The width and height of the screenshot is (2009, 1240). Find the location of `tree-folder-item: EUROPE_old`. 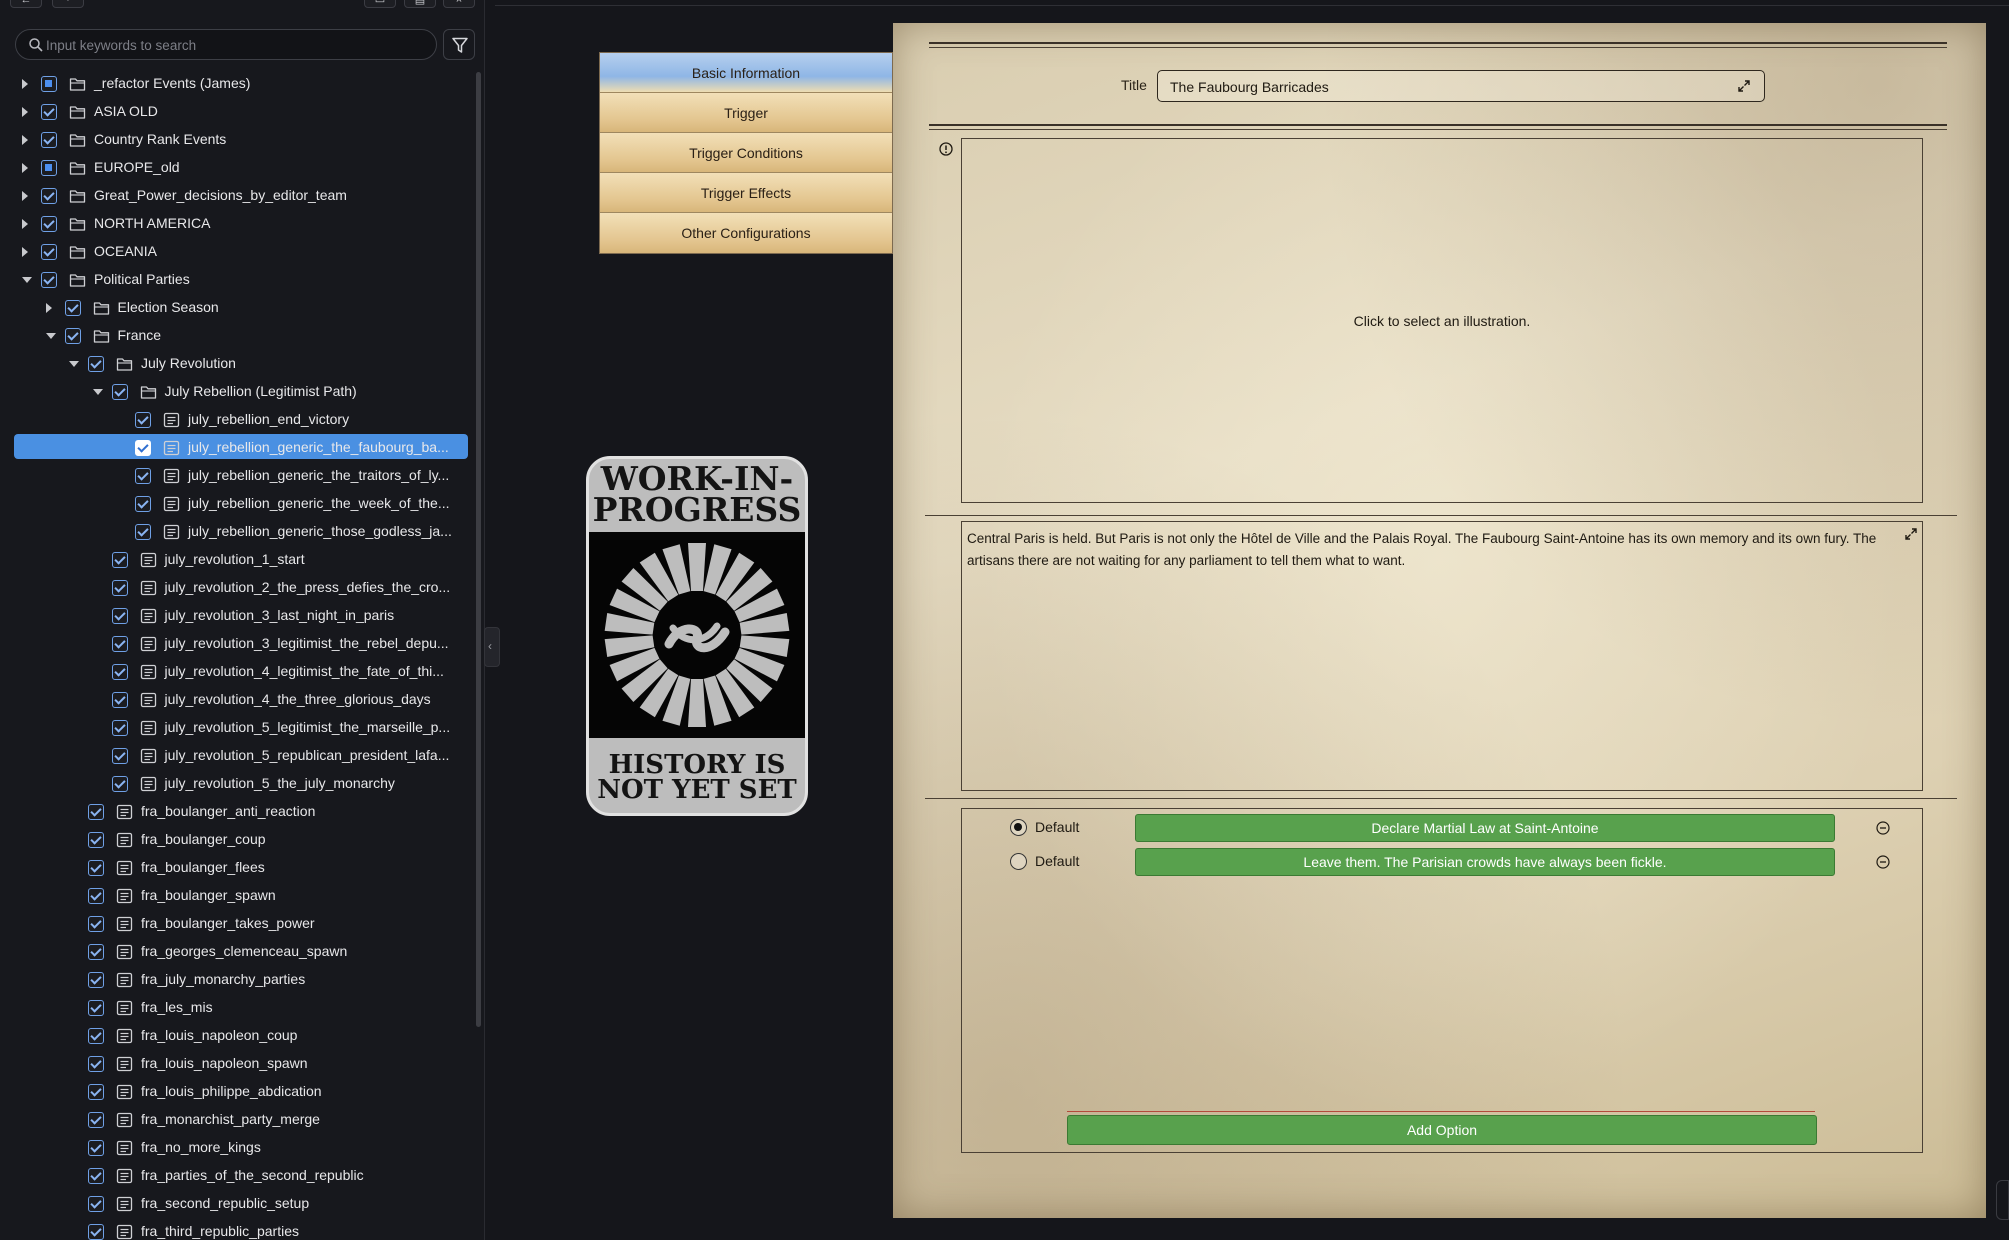

tree-folder-item: EUROPE_old is located at coordinates (235, 168).